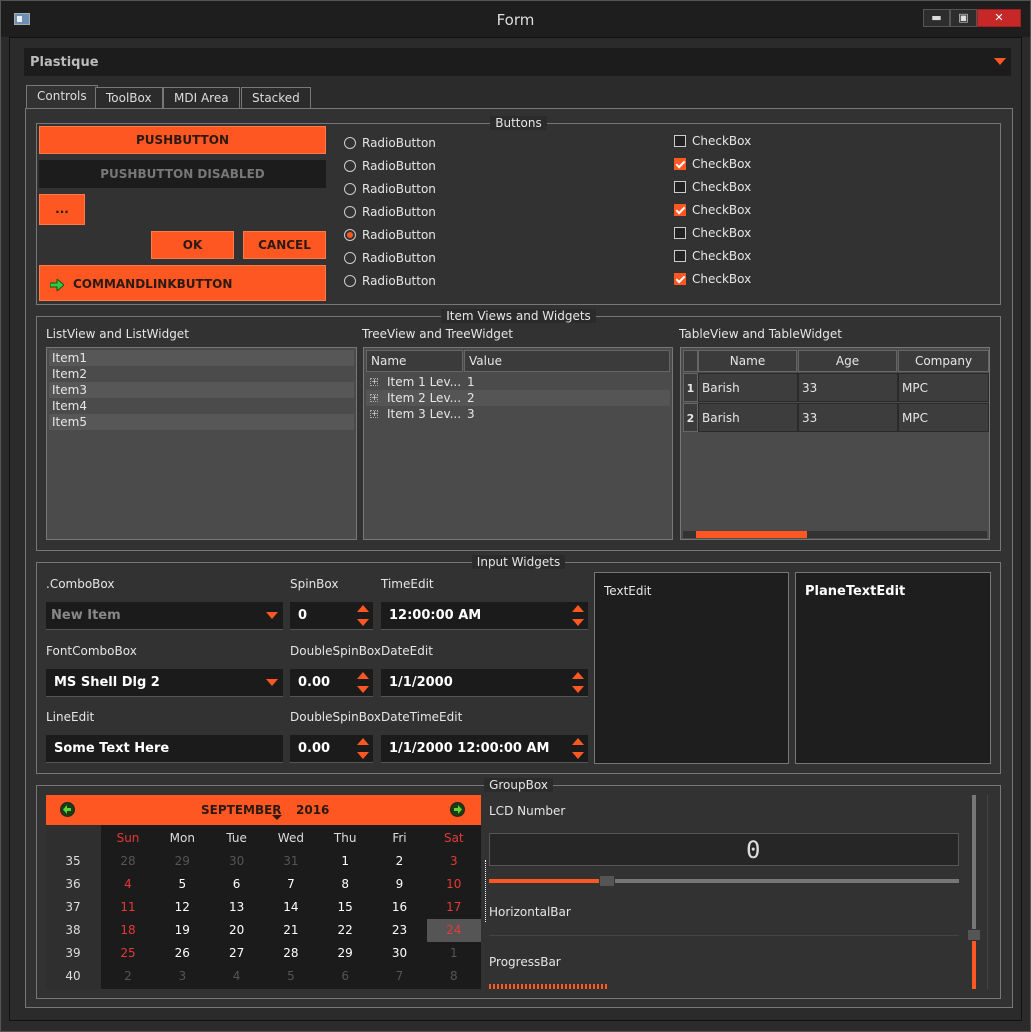  Describe the element at coordinates (237, 953) in the screenshot. I see `calendar-day: 27` at that location.